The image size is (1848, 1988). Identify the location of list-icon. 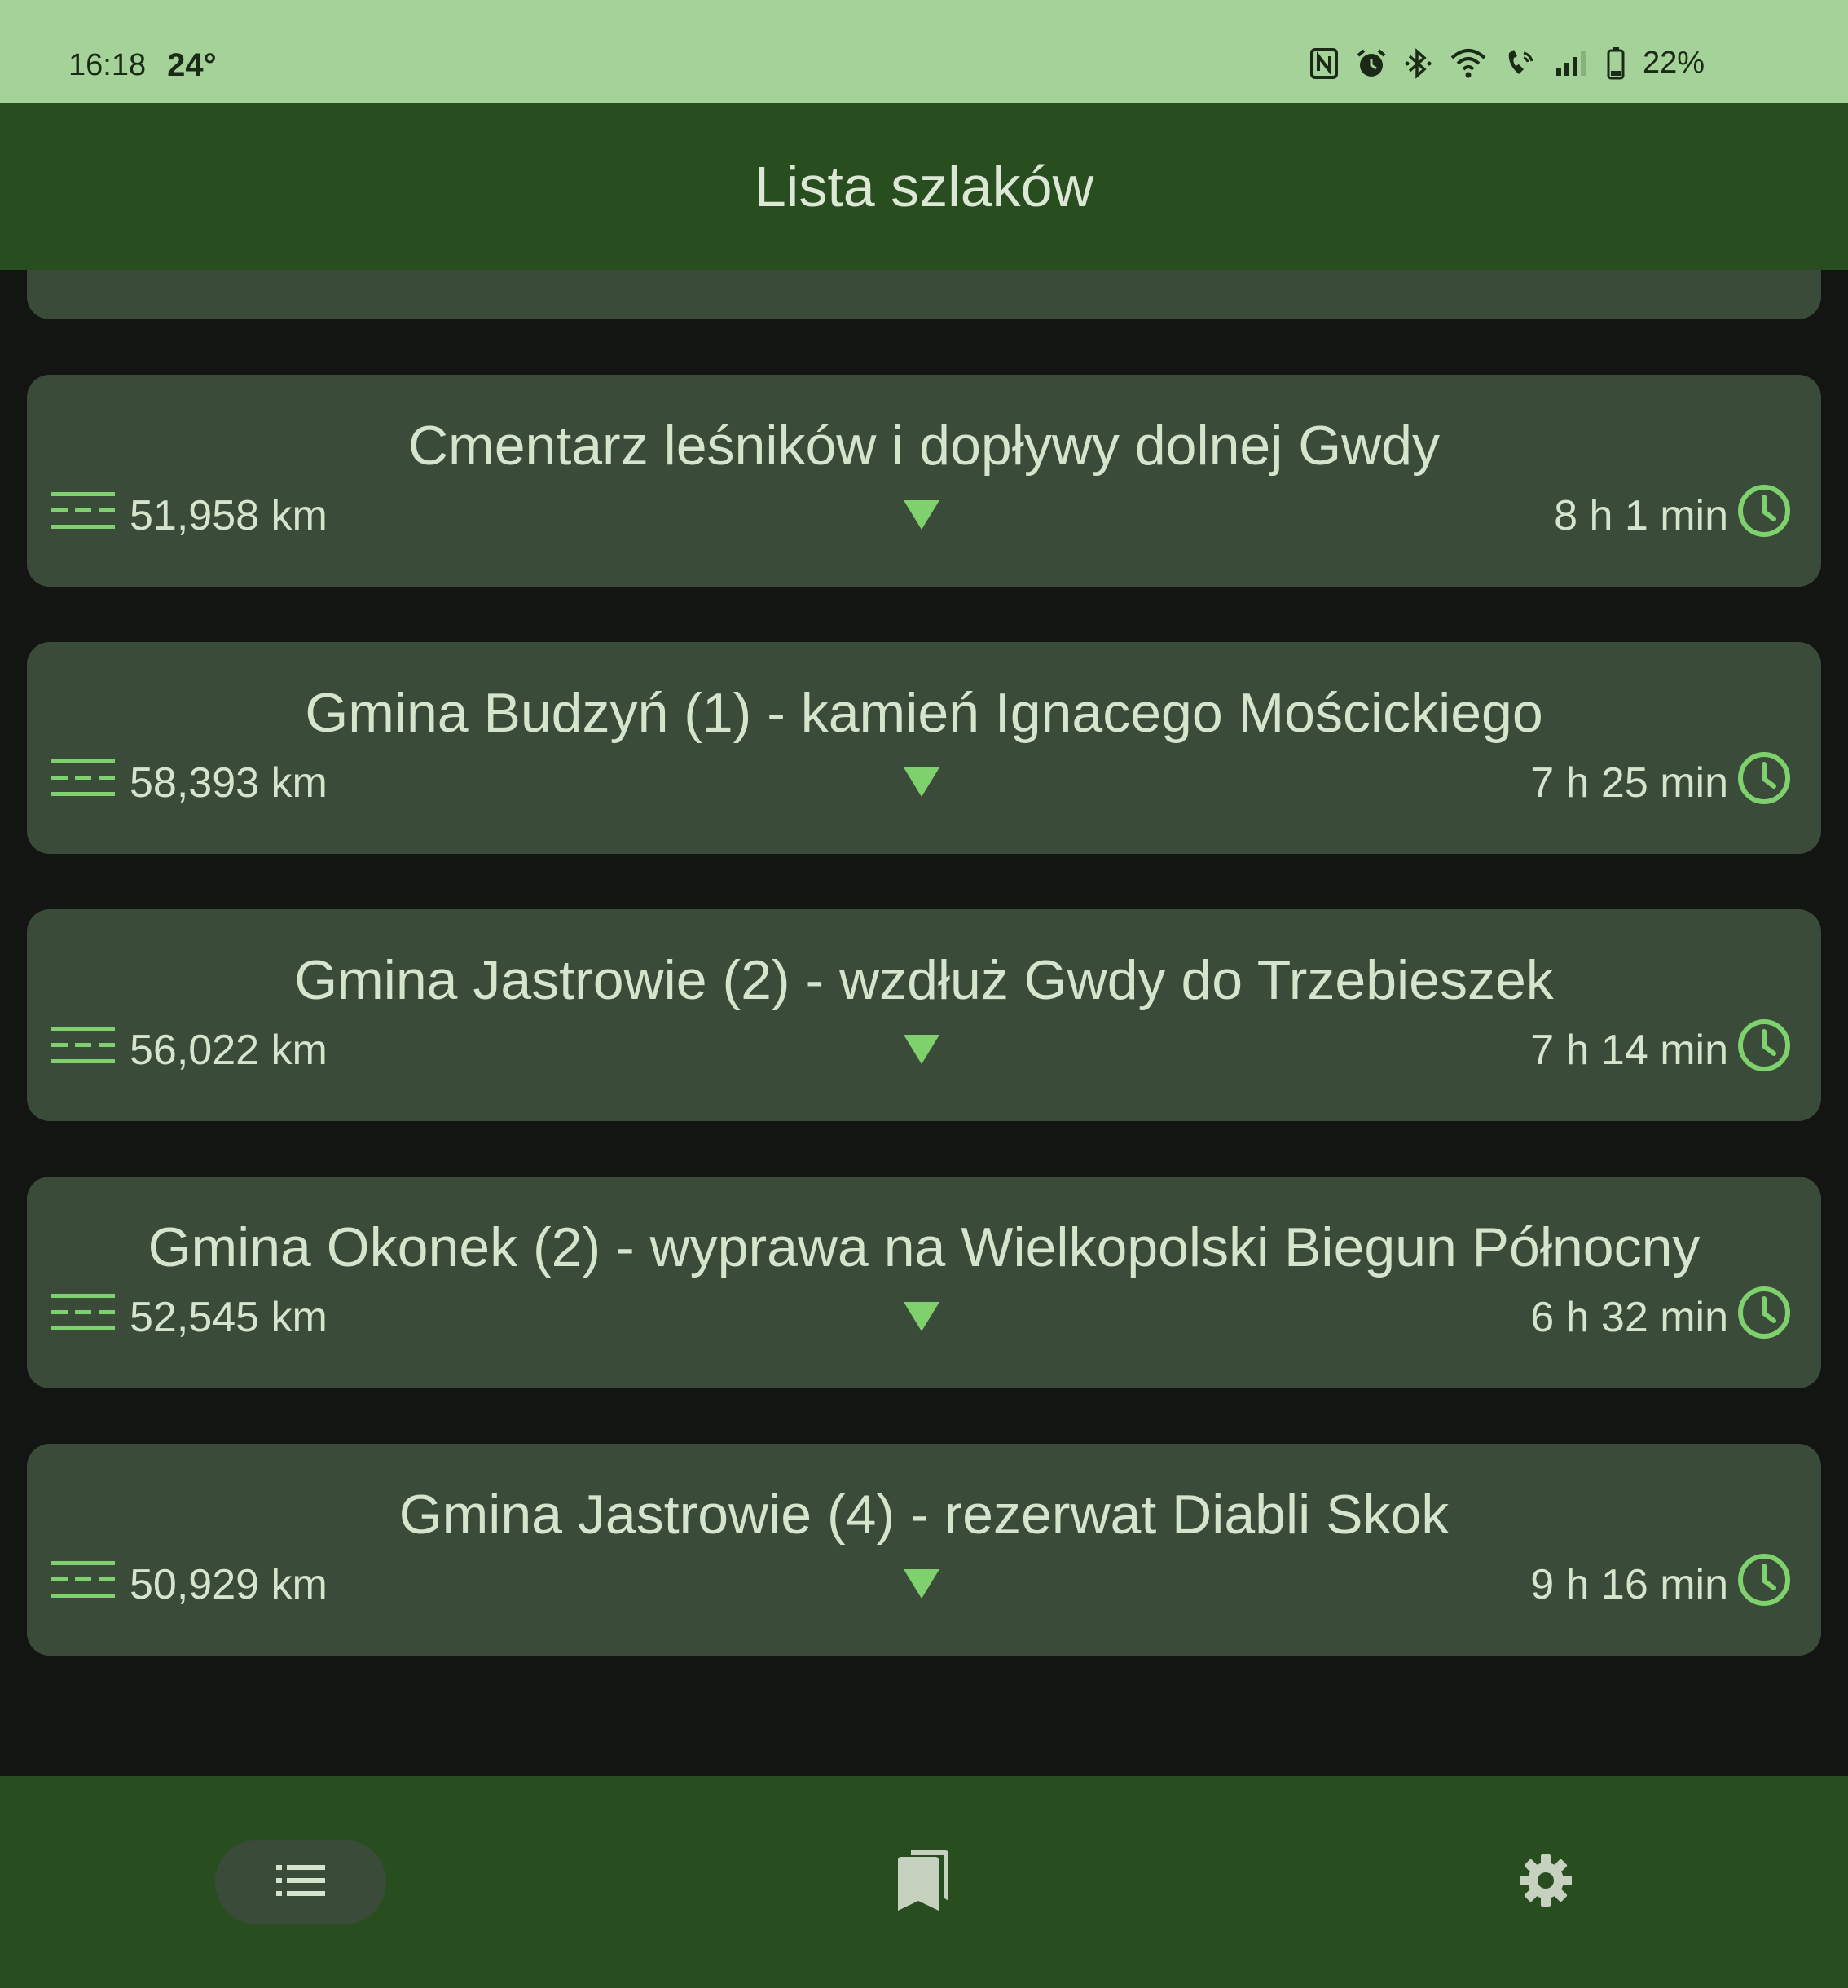
(301, 1882).